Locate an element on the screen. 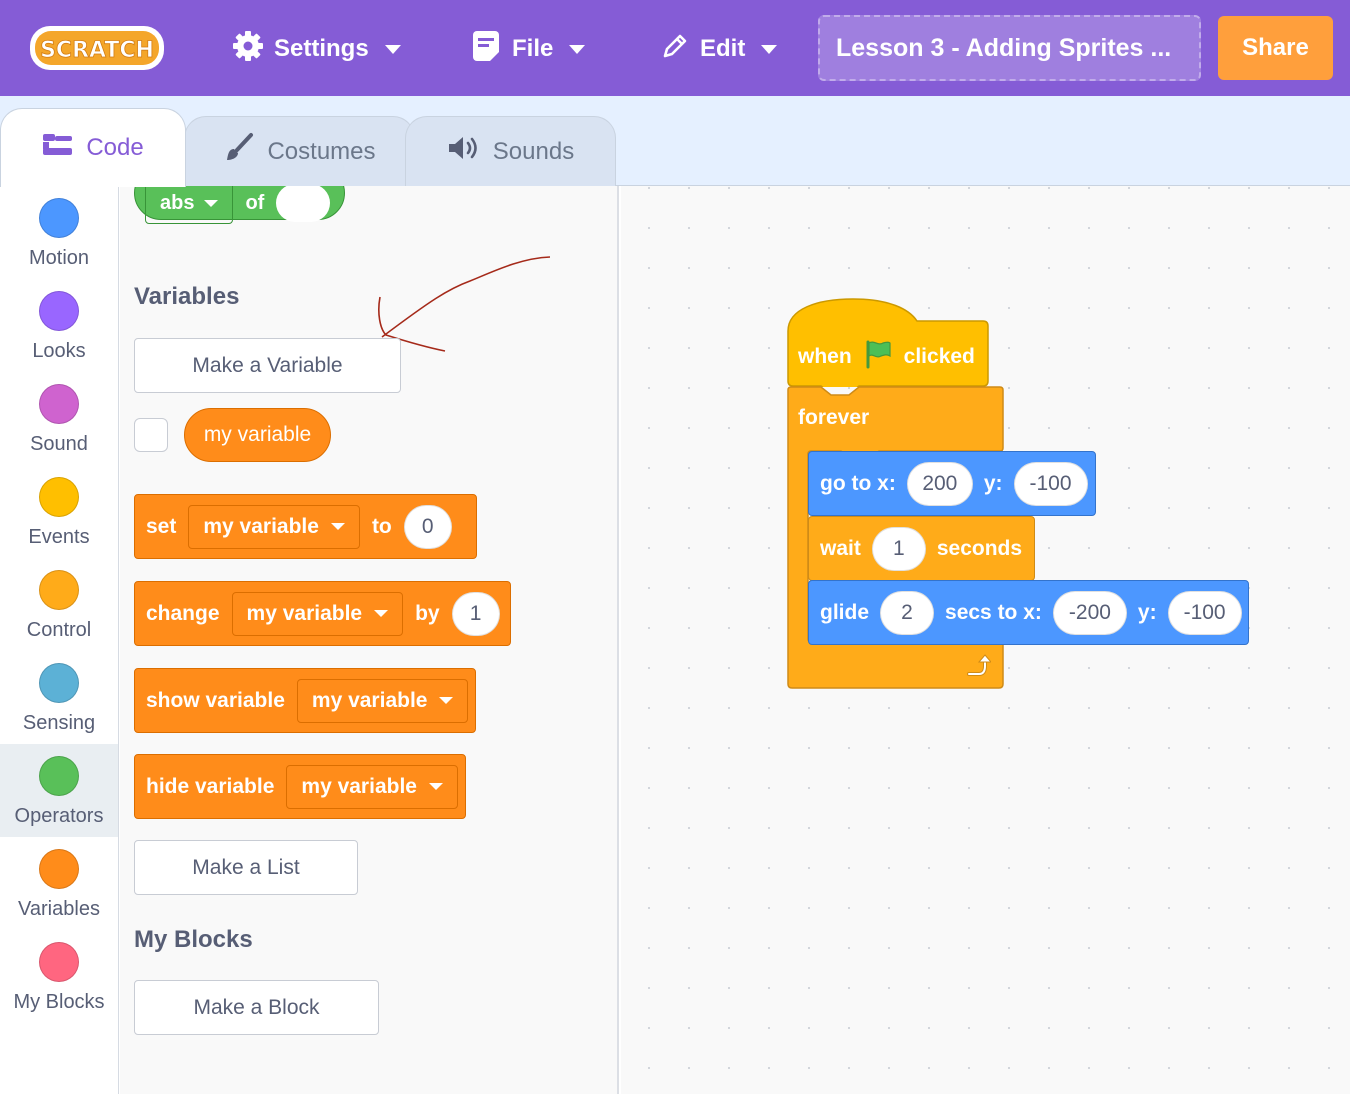 The image size is (1350, 1094). show-variable-block: show variable my variable is located at coordinates (305, 700).